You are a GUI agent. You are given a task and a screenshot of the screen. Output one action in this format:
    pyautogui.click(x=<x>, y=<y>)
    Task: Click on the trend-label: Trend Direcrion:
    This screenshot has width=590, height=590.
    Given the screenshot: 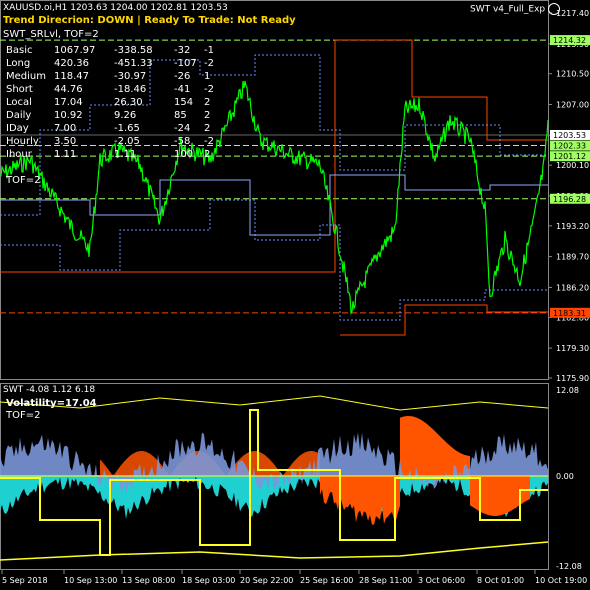 What is the action you would take?
    pyautogui.click(x=48, y=20)
    